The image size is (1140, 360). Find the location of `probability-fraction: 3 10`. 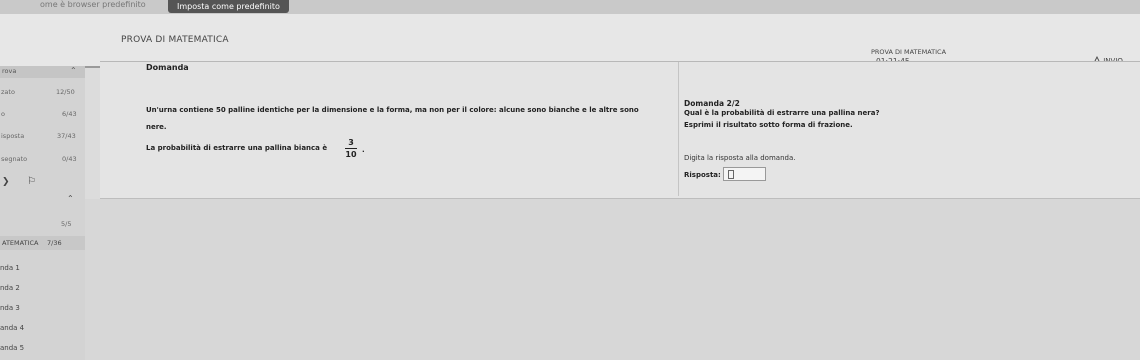

probability-fraction: 3 10 is located at coordinates (351, 148).